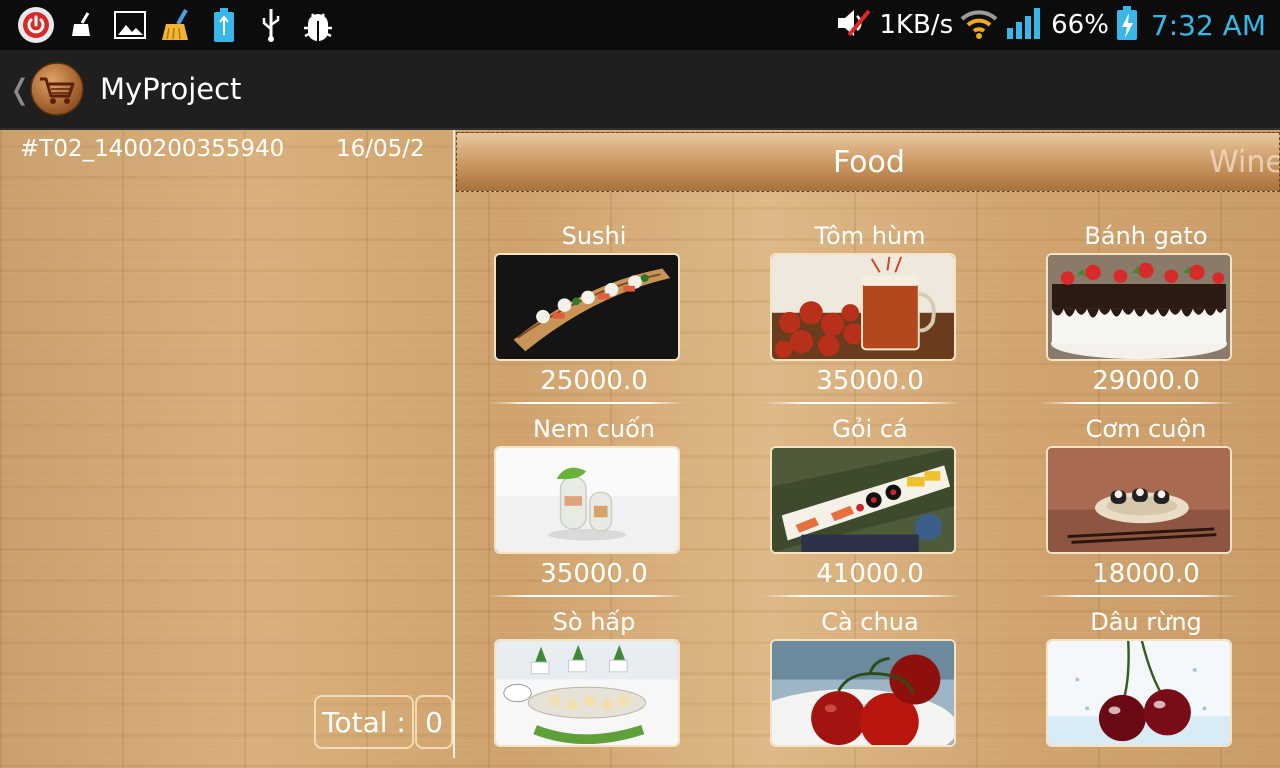  I want to click on menu-item-name: Sushi, so click(594, 236).